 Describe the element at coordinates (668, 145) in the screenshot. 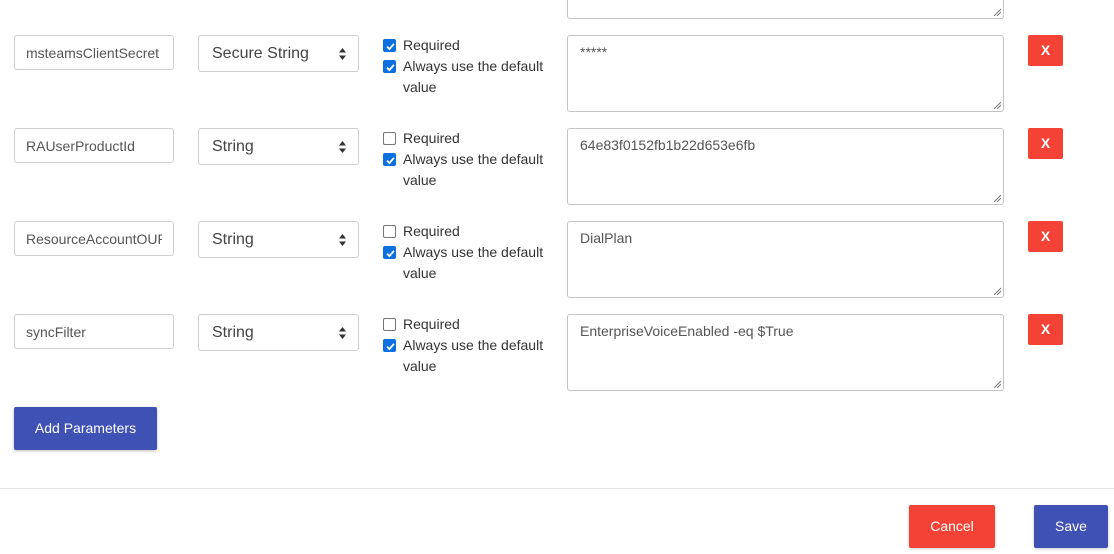

I see `default-value-text: 64e83f0152fb1b22d653e6fb` at that location.